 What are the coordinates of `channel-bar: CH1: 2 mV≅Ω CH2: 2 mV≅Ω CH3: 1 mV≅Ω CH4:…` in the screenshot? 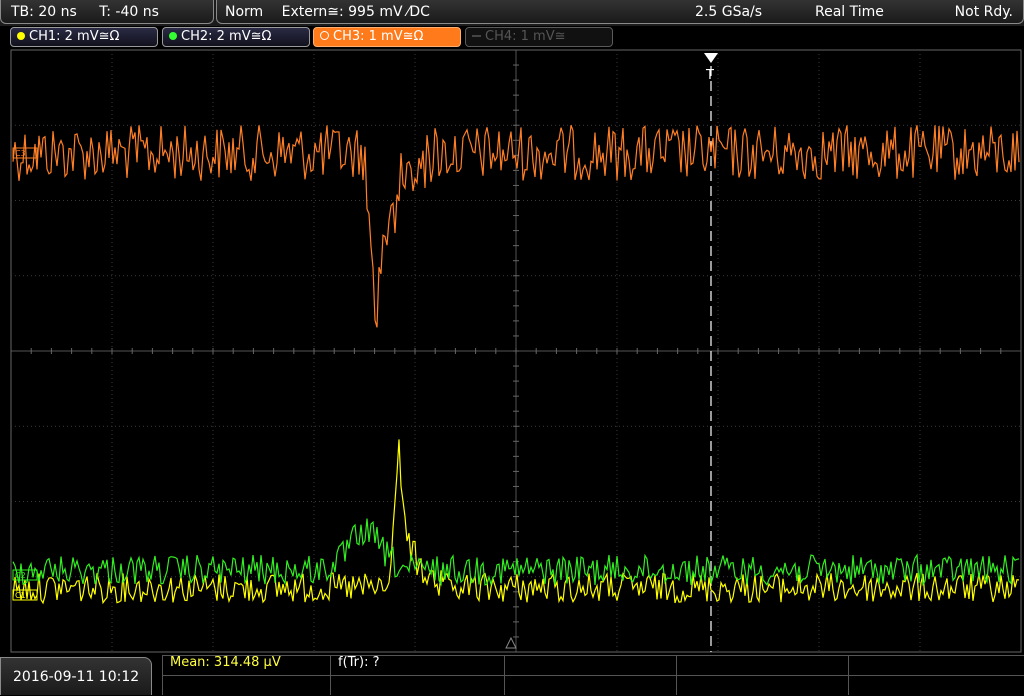 It's located at (512, 37).